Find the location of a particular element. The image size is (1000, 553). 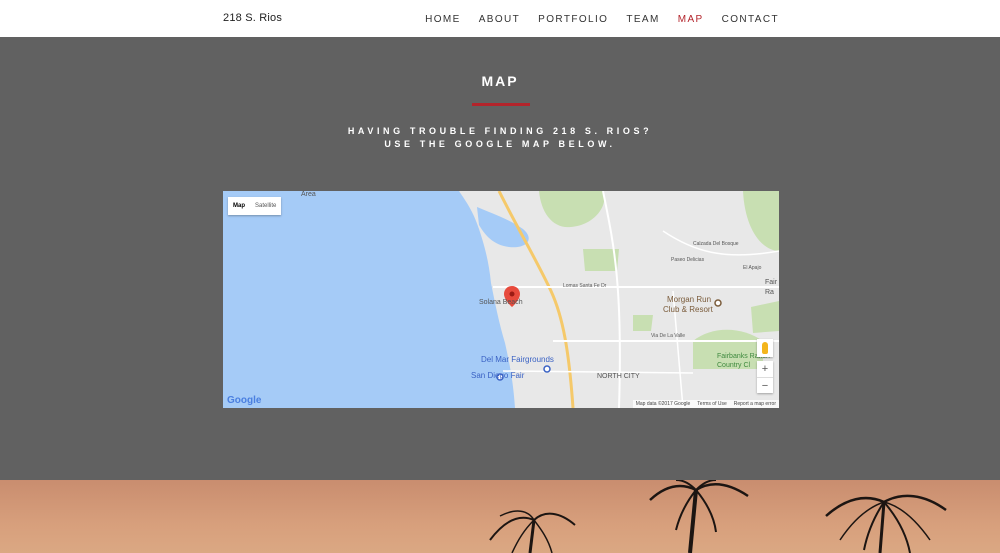

street-view-pegman-icon is located at coordinates (765, 348).